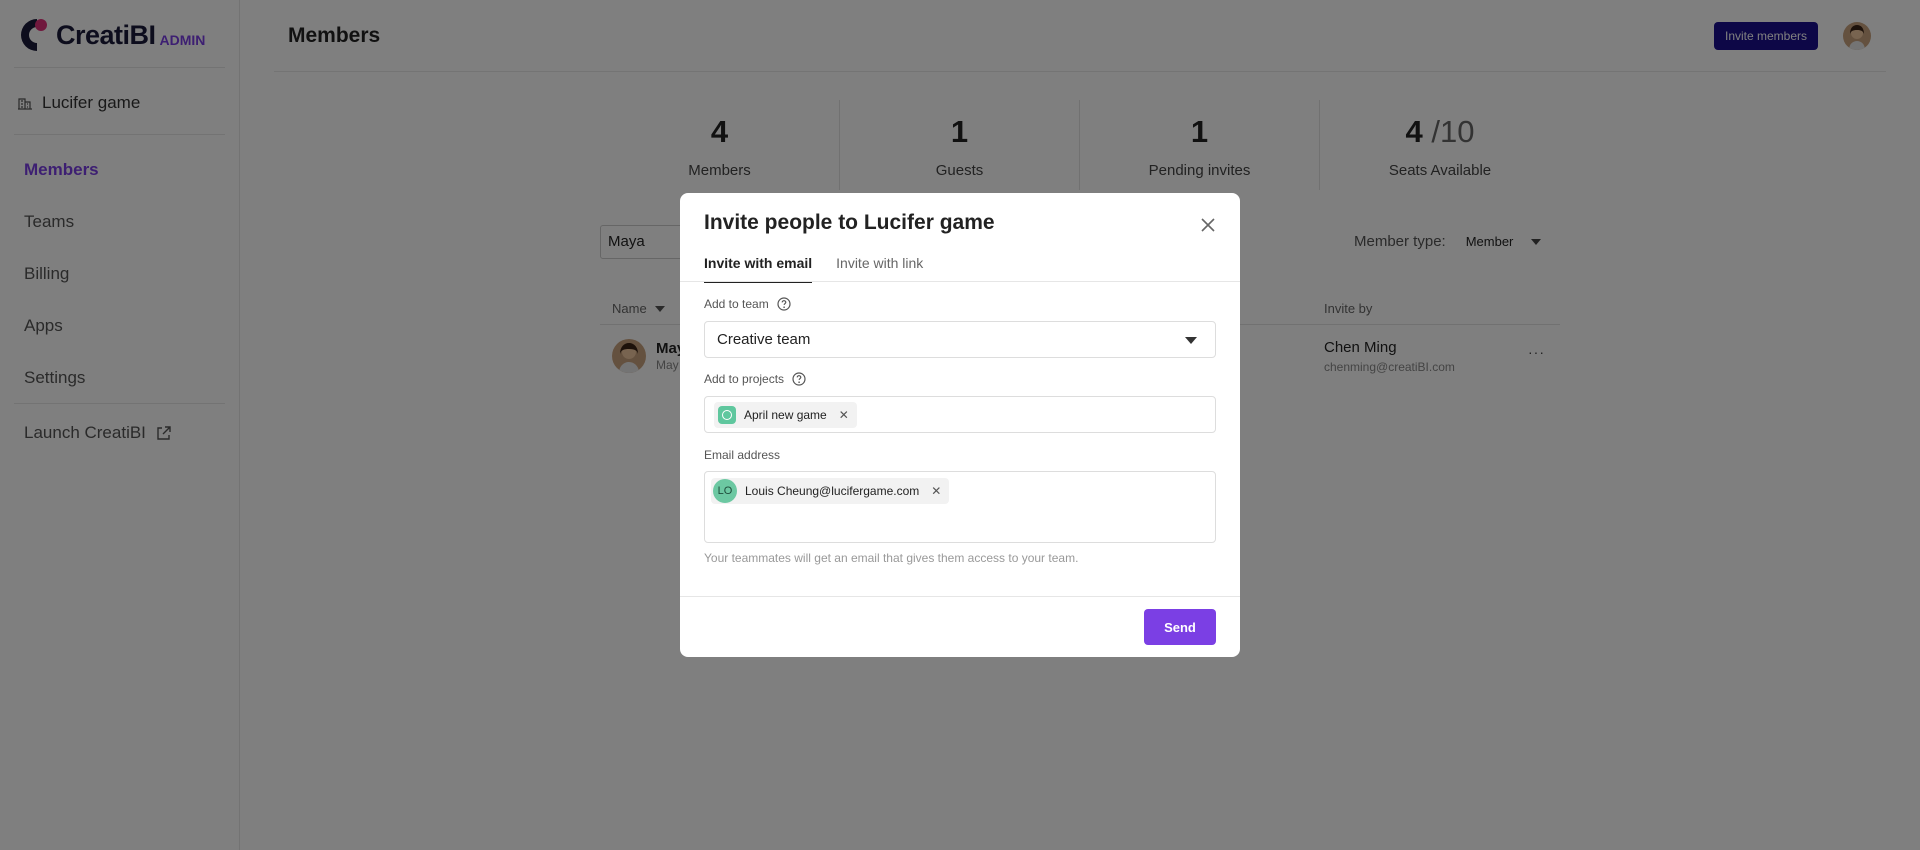 The height and width of the screenshot is (850, 1920). Describe the element at coordinates (1208, 225) in the screenshot. I see `close-icon` at that location.